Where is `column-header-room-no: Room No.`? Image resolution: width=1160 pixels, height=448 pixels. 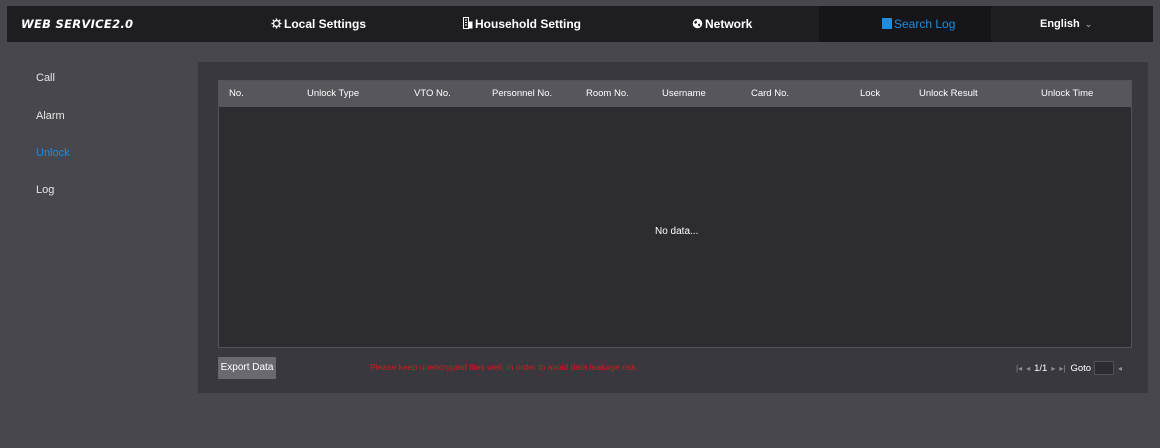
column-header-room-no: Room No. is located at coordinates (607, 93).